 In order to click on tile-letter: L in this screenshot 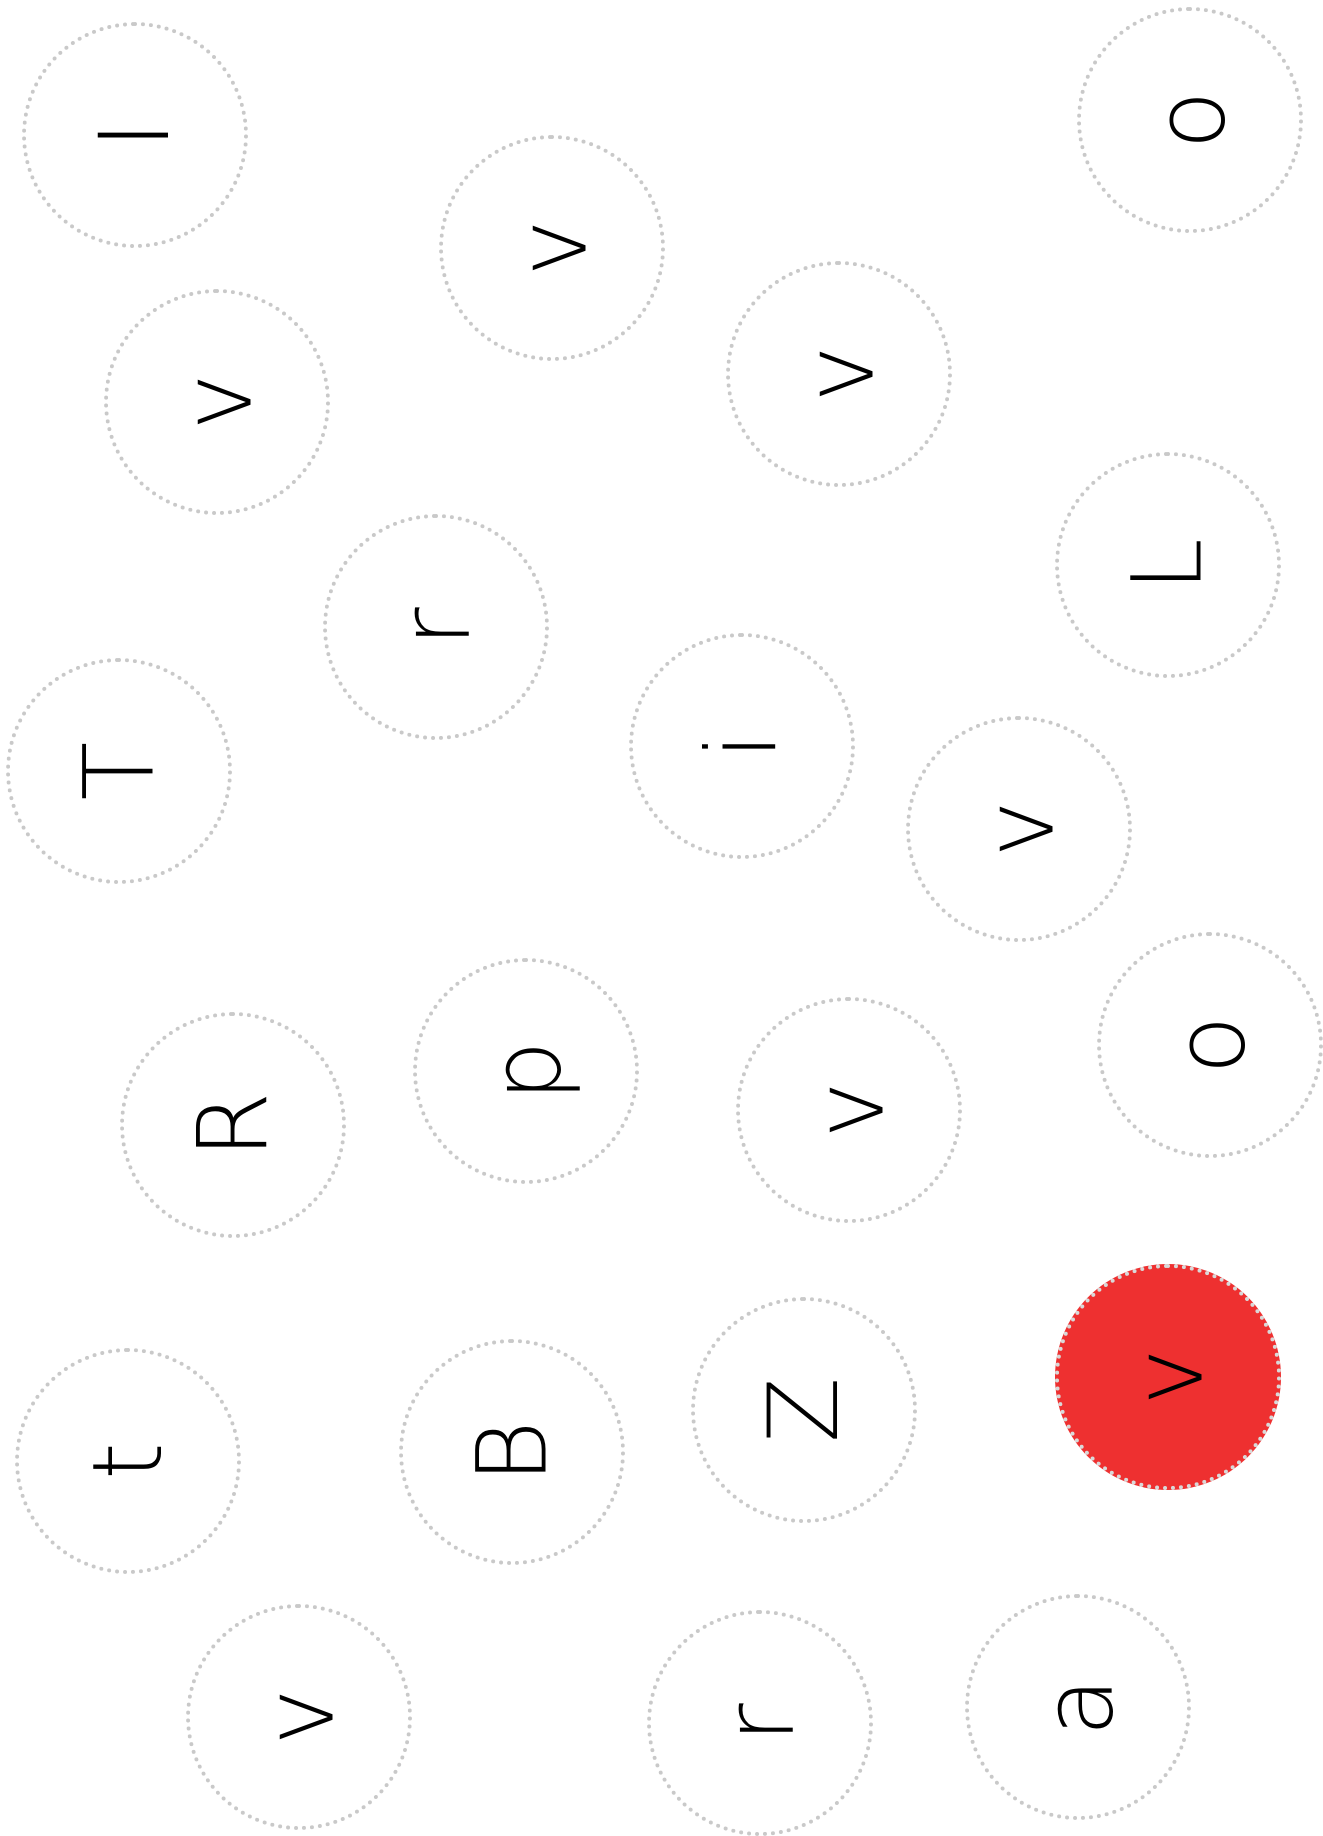, I will do `click(1167, 565)`.